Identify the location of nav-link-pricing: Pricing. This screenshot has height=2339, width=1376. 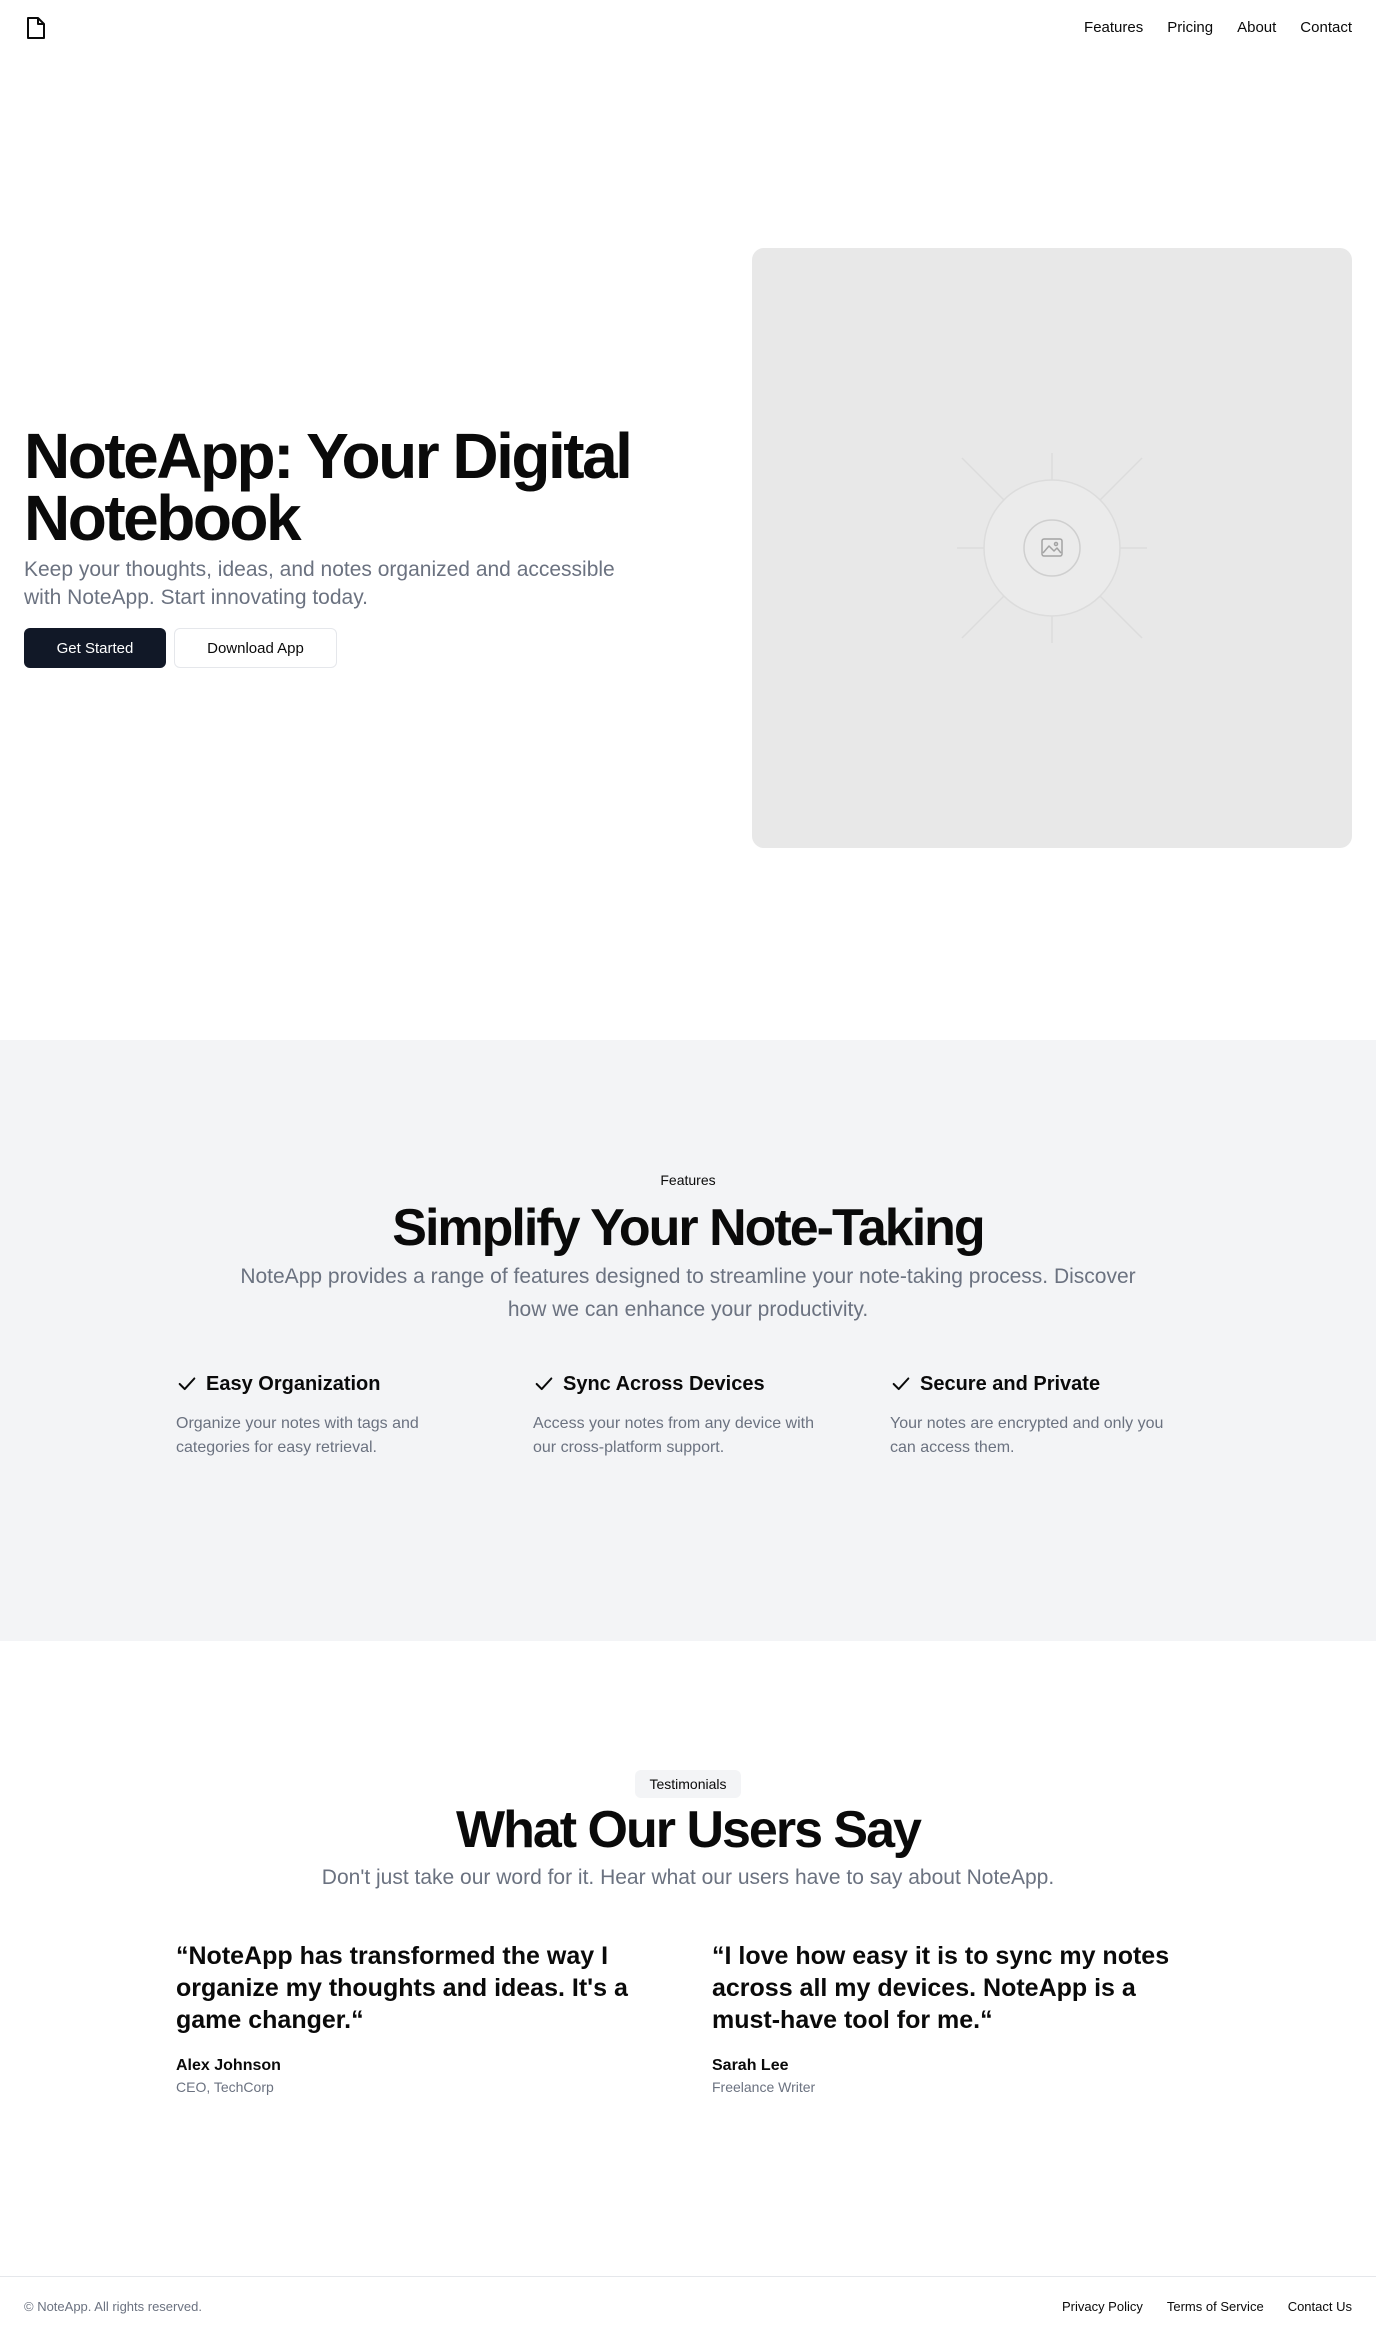
(1190, 28).